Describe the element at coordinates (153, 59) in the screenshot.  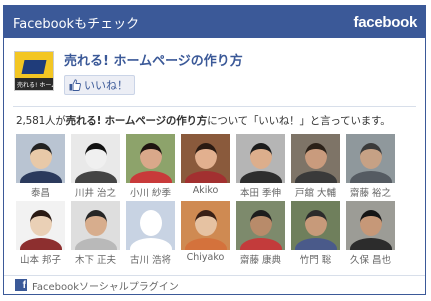
I see `page-name-link: 売れる! ホームページの作り方` at that location.